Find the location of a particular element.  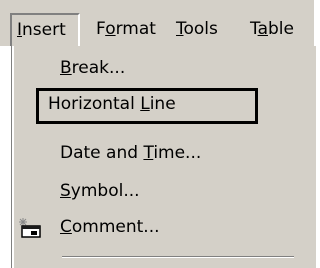

menu-tools-label-post: ools is located at coordinates (200, 29).